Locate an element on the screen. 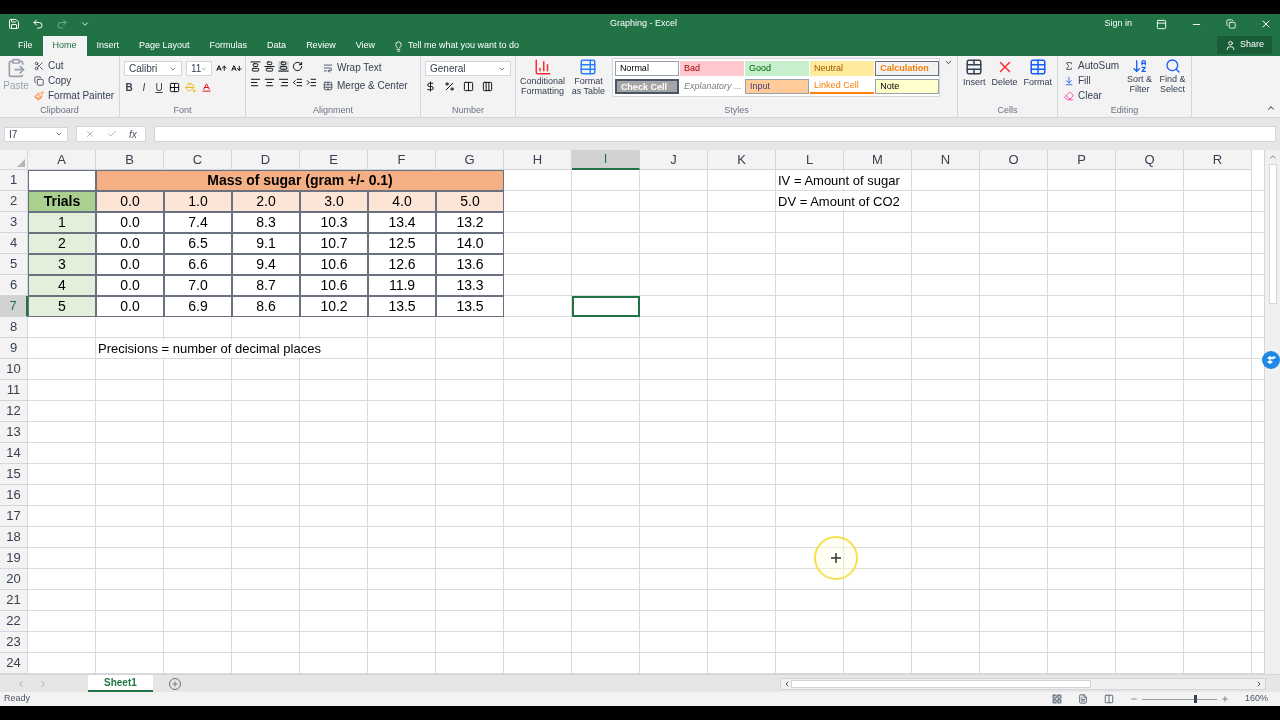 This screenshot has height=720, width=1280. name-box: I7 is located at coordinates (36, 134).